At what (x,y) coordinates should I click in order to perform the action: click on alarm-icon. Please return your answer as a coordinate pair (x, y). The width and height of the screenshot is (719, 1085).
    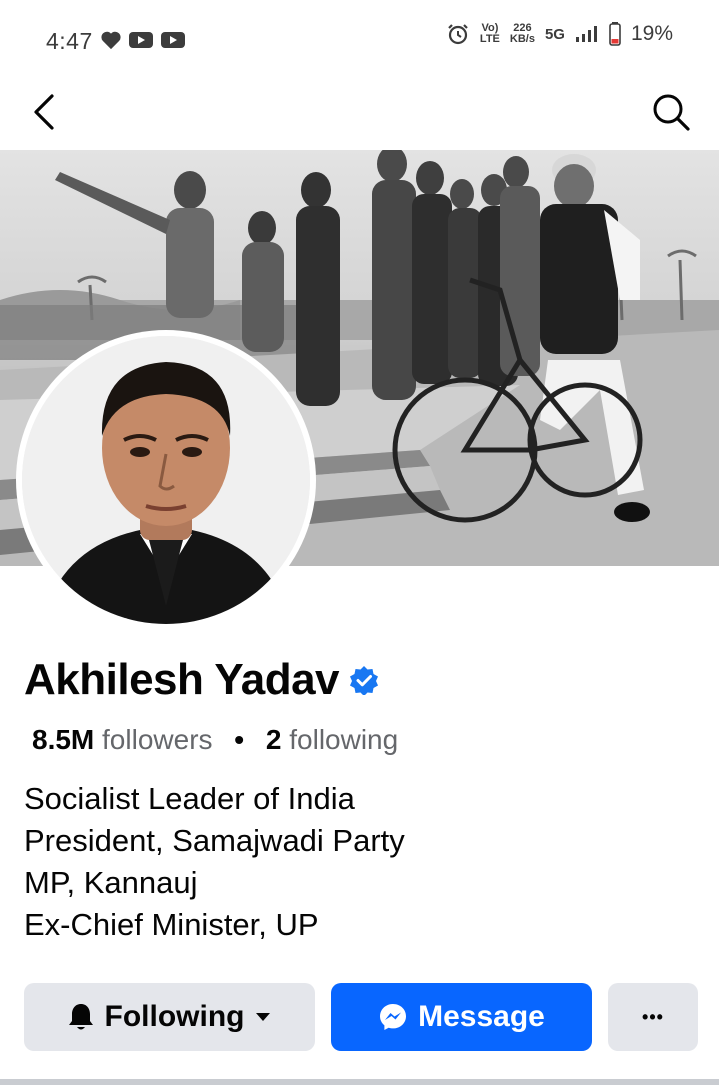
    Looking at the image, I should click on (458, 34).